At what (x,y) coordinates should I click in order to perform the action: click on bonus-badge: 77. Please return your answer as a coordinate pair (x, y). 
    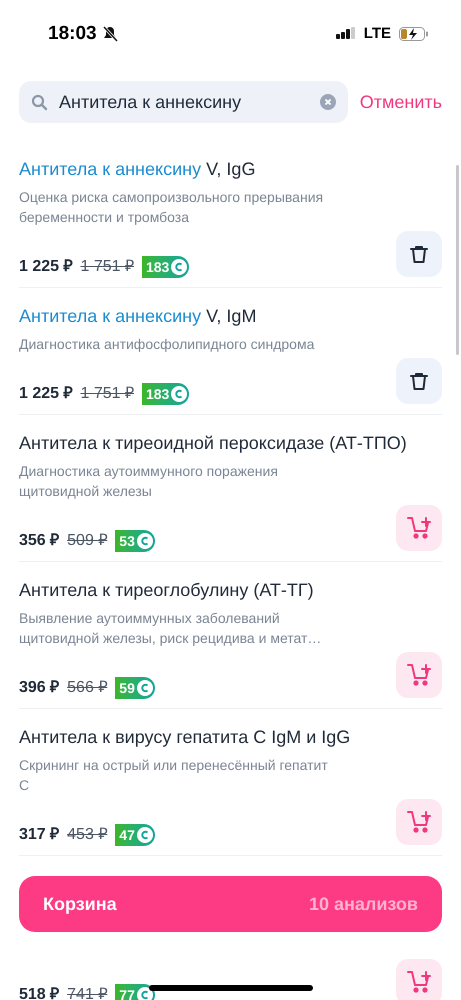
    Looking at the image, I should click on (135, 992).